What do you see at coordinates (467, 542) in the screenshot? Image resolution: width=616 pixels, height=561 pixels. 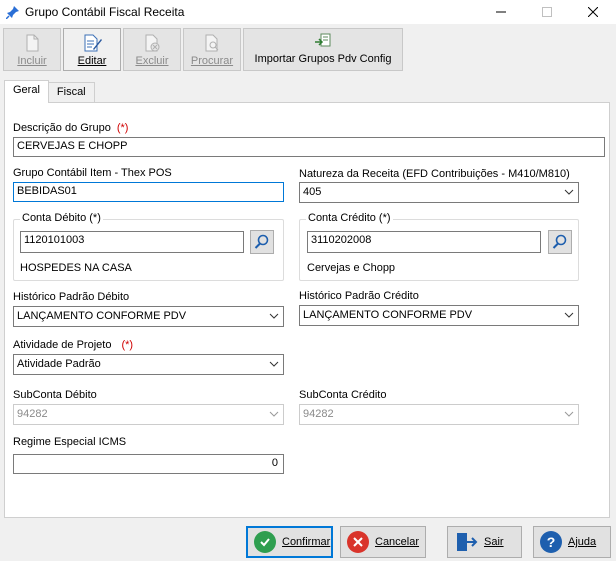 I see `exit-door-icon` at bounding box center [467, 542].